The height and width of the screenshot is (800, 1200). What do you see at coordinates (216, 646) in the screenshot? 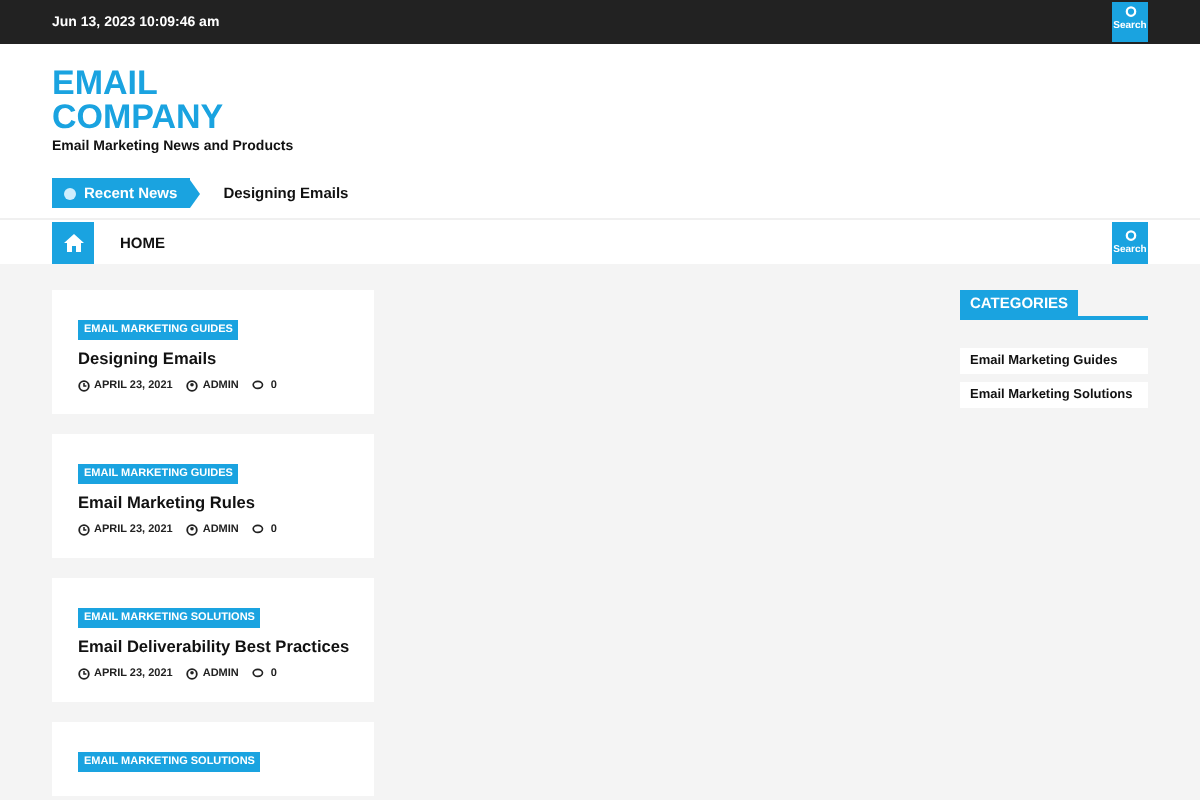
I see `post-title: Email Deliverability Best Practices` at bounding box center [216, 646].